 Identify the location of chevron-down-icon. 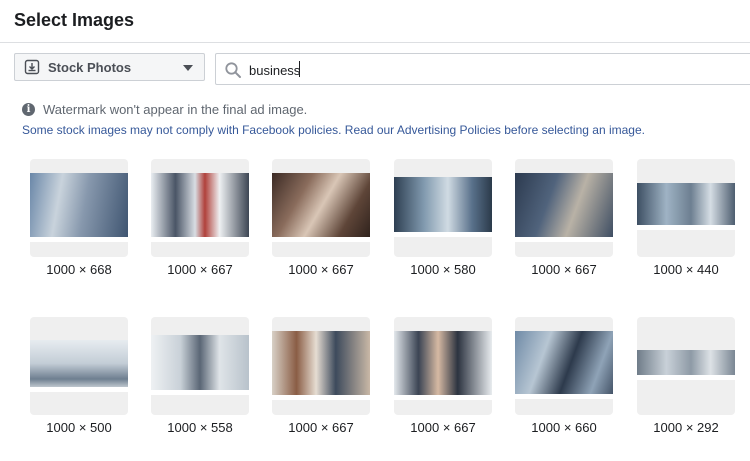
(188, 68).